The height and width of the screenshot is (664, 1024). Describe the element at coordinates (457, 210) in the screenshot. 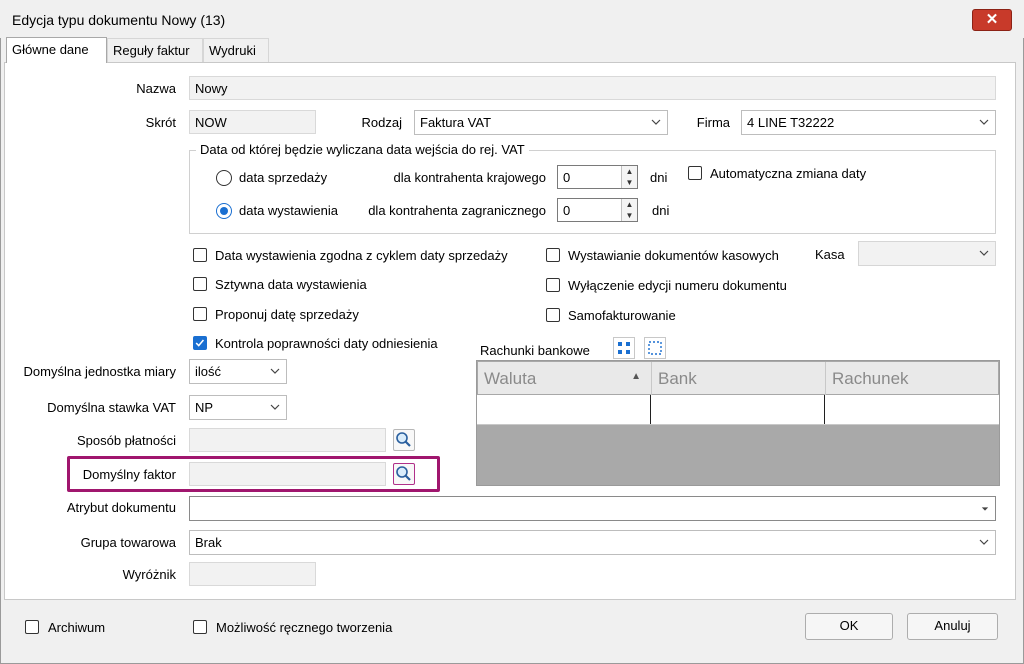

I see `foreign-label: dla kontrahenta zagranicznego` at that location.